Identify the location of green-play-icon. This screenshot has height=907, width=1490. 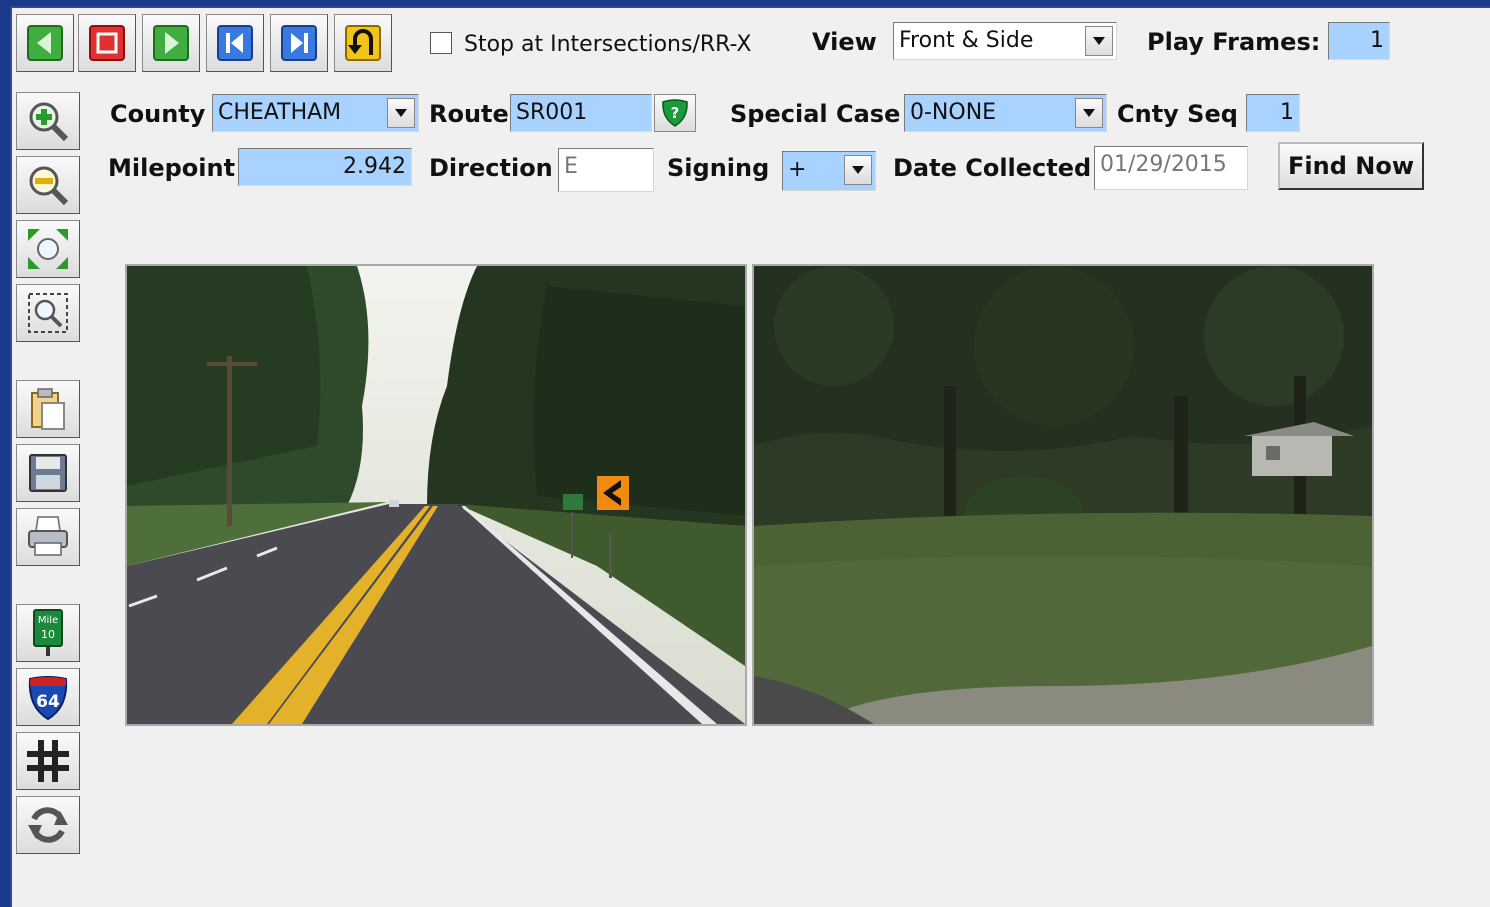
(171, 43).